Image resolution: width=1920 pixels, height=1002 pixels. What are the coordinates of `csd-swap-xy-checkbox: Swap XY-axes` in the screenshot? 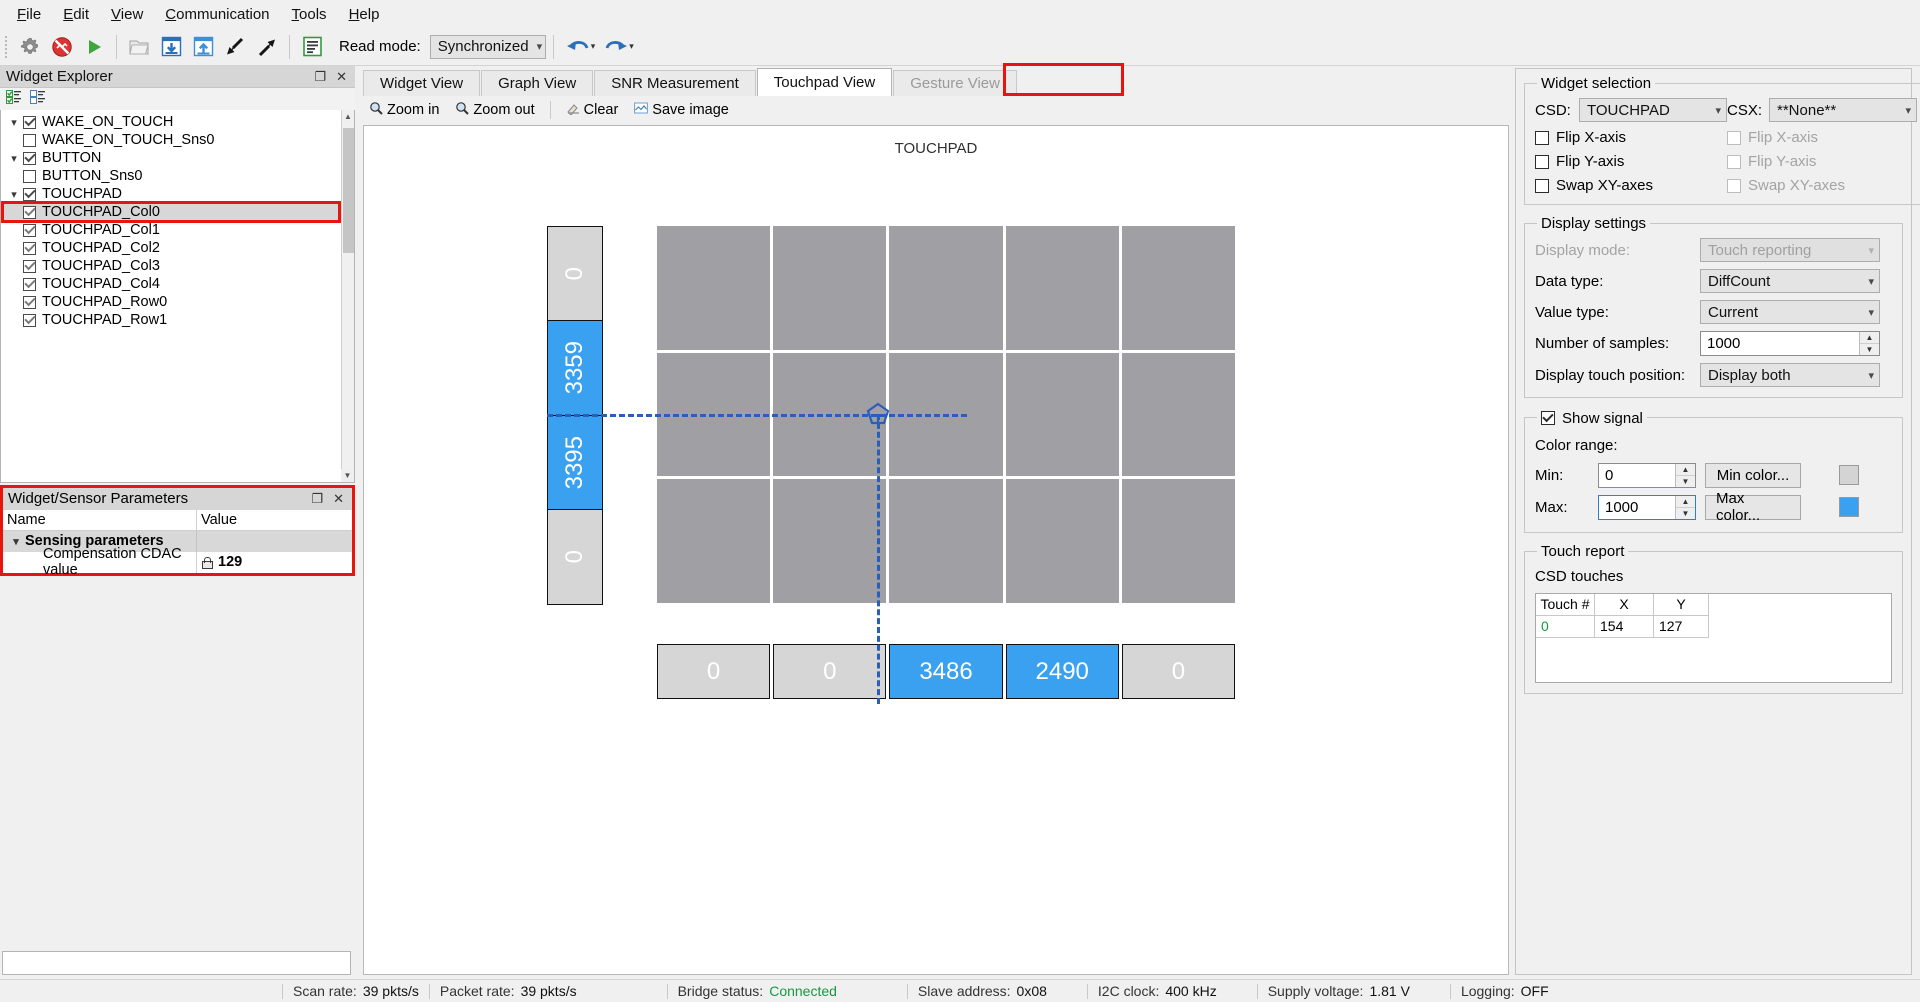 It's located at (1631, 185).